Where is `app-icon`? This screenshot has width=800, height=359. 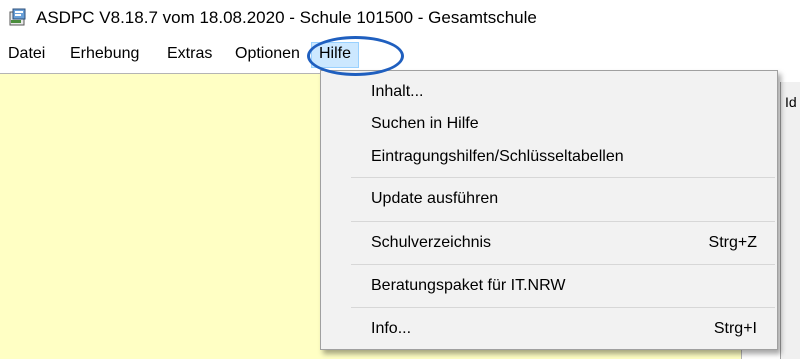 app-icon is located at coordinates (18, 18).